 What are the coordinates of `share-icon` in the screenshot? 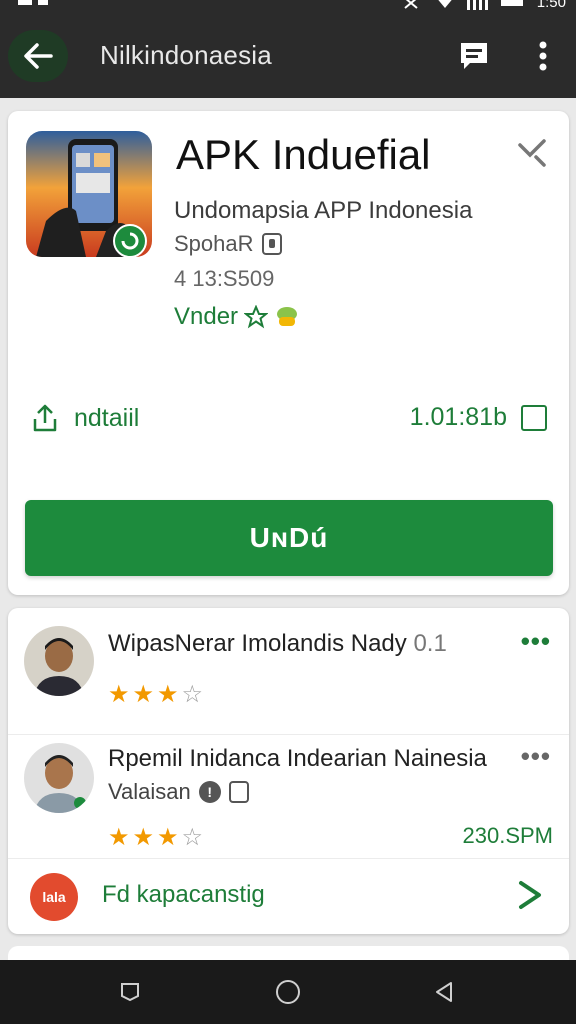 It's located at (45, 418).